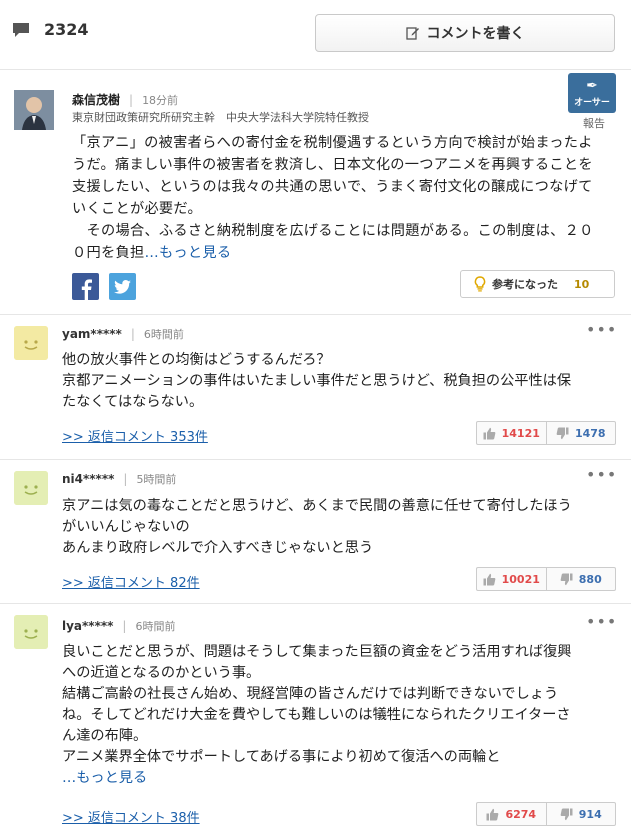  Describe the element at coordinates (96, 99) in the screenshot. I see `author-name: 森信茂樹` at that location.